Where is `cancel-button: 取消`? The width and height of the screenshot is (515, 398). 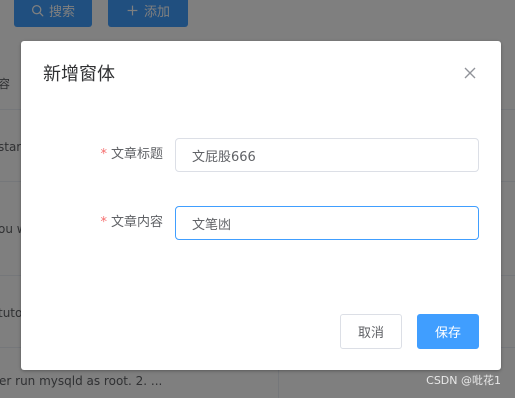 cancel-button: 取消 is located at coordinates (371, 331).